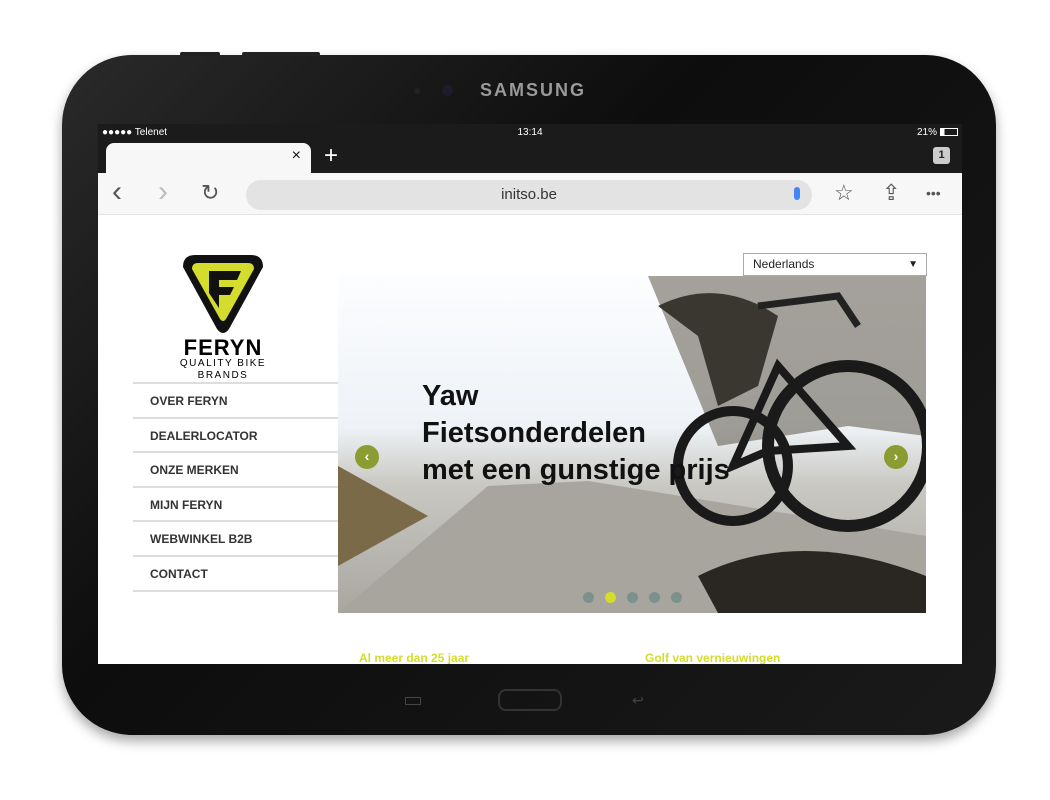  Describe the element at coordinates (223, 294) in the screenshot. I see `logo-shield-icon` at that location.